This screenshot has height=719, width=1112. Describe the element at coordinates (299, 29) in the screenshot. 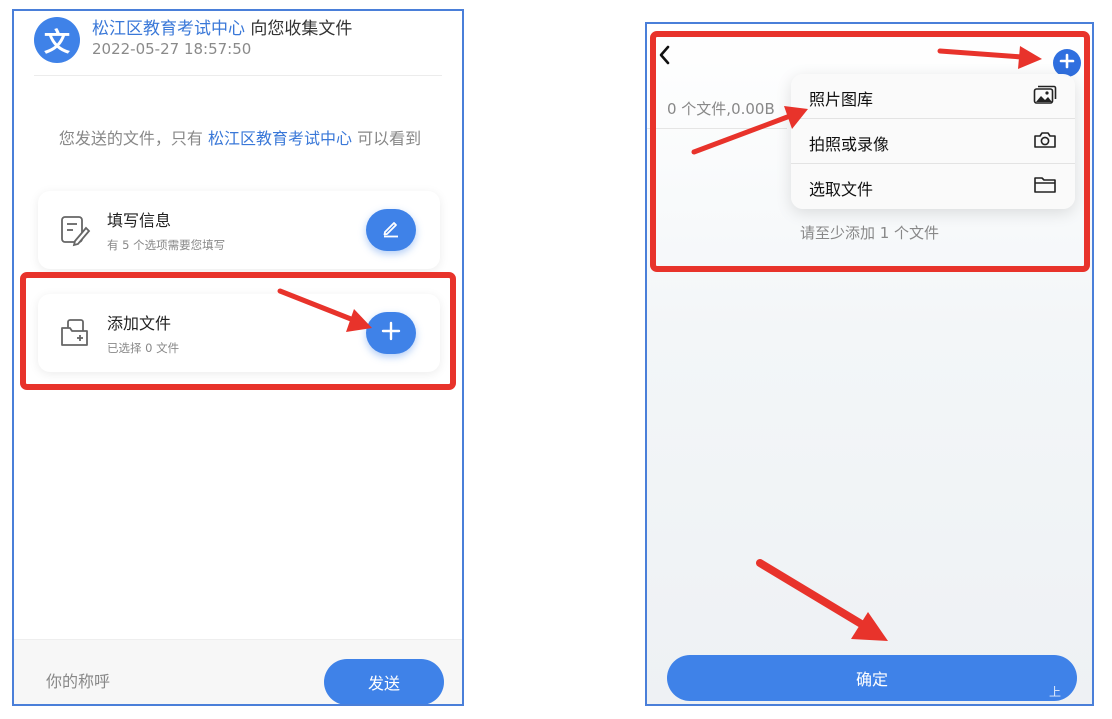

I see `title-suffix: 向您收集文件` at that location.